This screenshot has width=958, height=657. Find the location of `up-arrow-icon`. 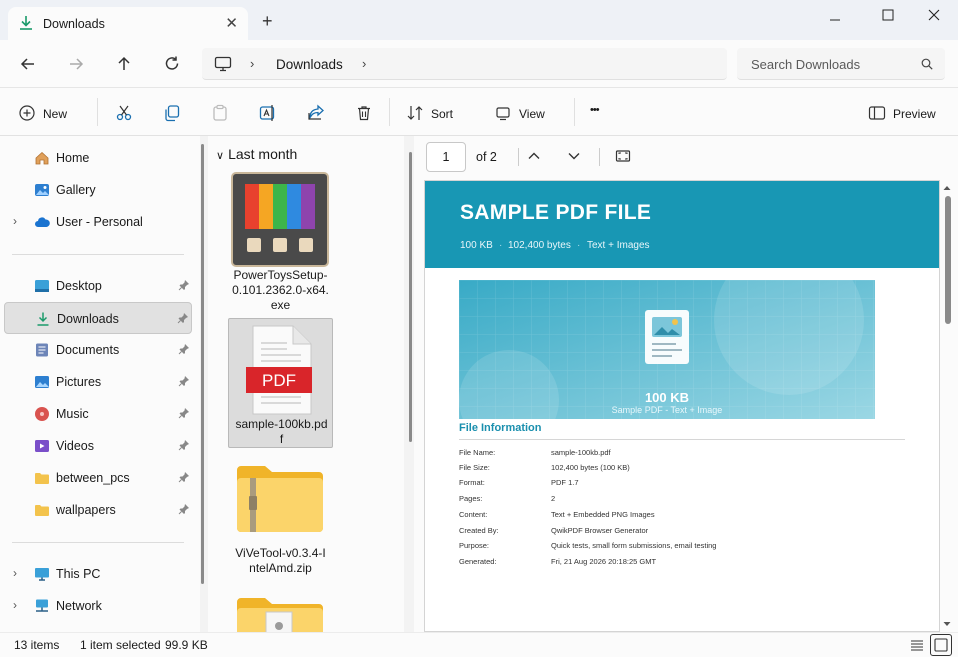

up-arrow-icon is located at coordinates (124, 64).